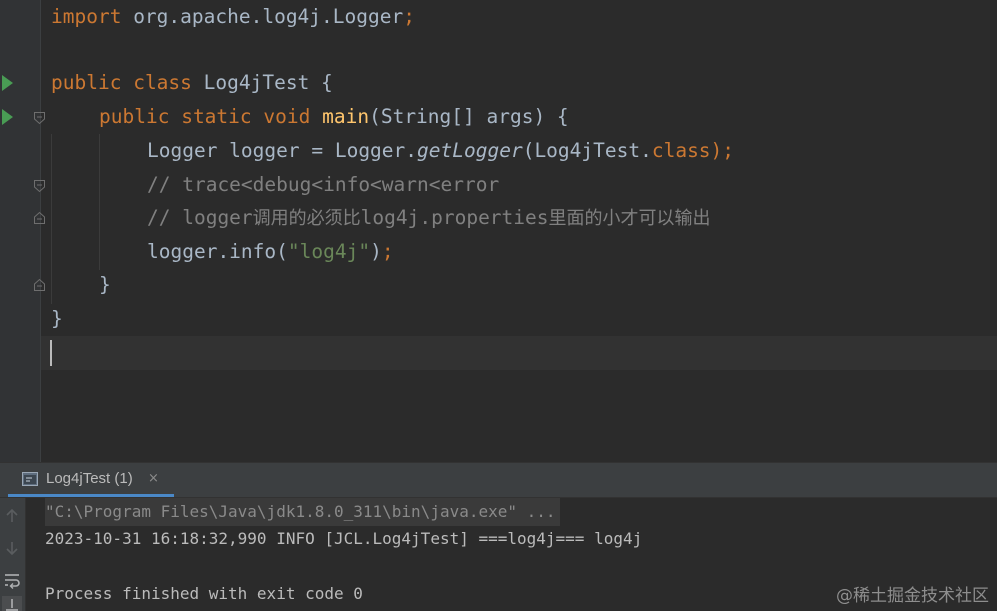 The width and height of the screenshot is (997, 611). What do you see at coordinates (262, 16) in the screenshot?
I see `package-token: org.apache.log4j.Logger` at bounding box center [262, 16].